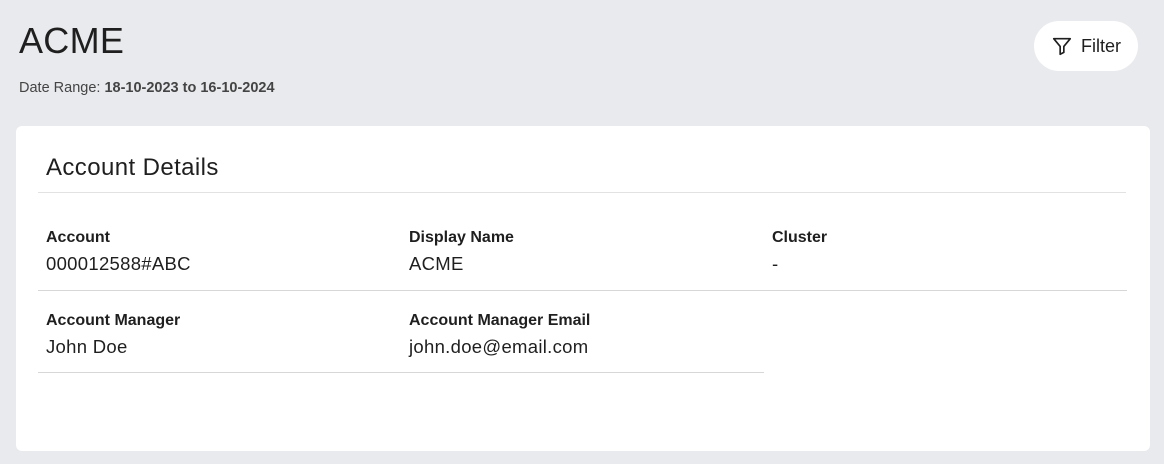  What do you see at coordinates (118, 251) in the screenshot?
I see `field-account: Account 000012588#ABC` at bounding box center [118, 251].